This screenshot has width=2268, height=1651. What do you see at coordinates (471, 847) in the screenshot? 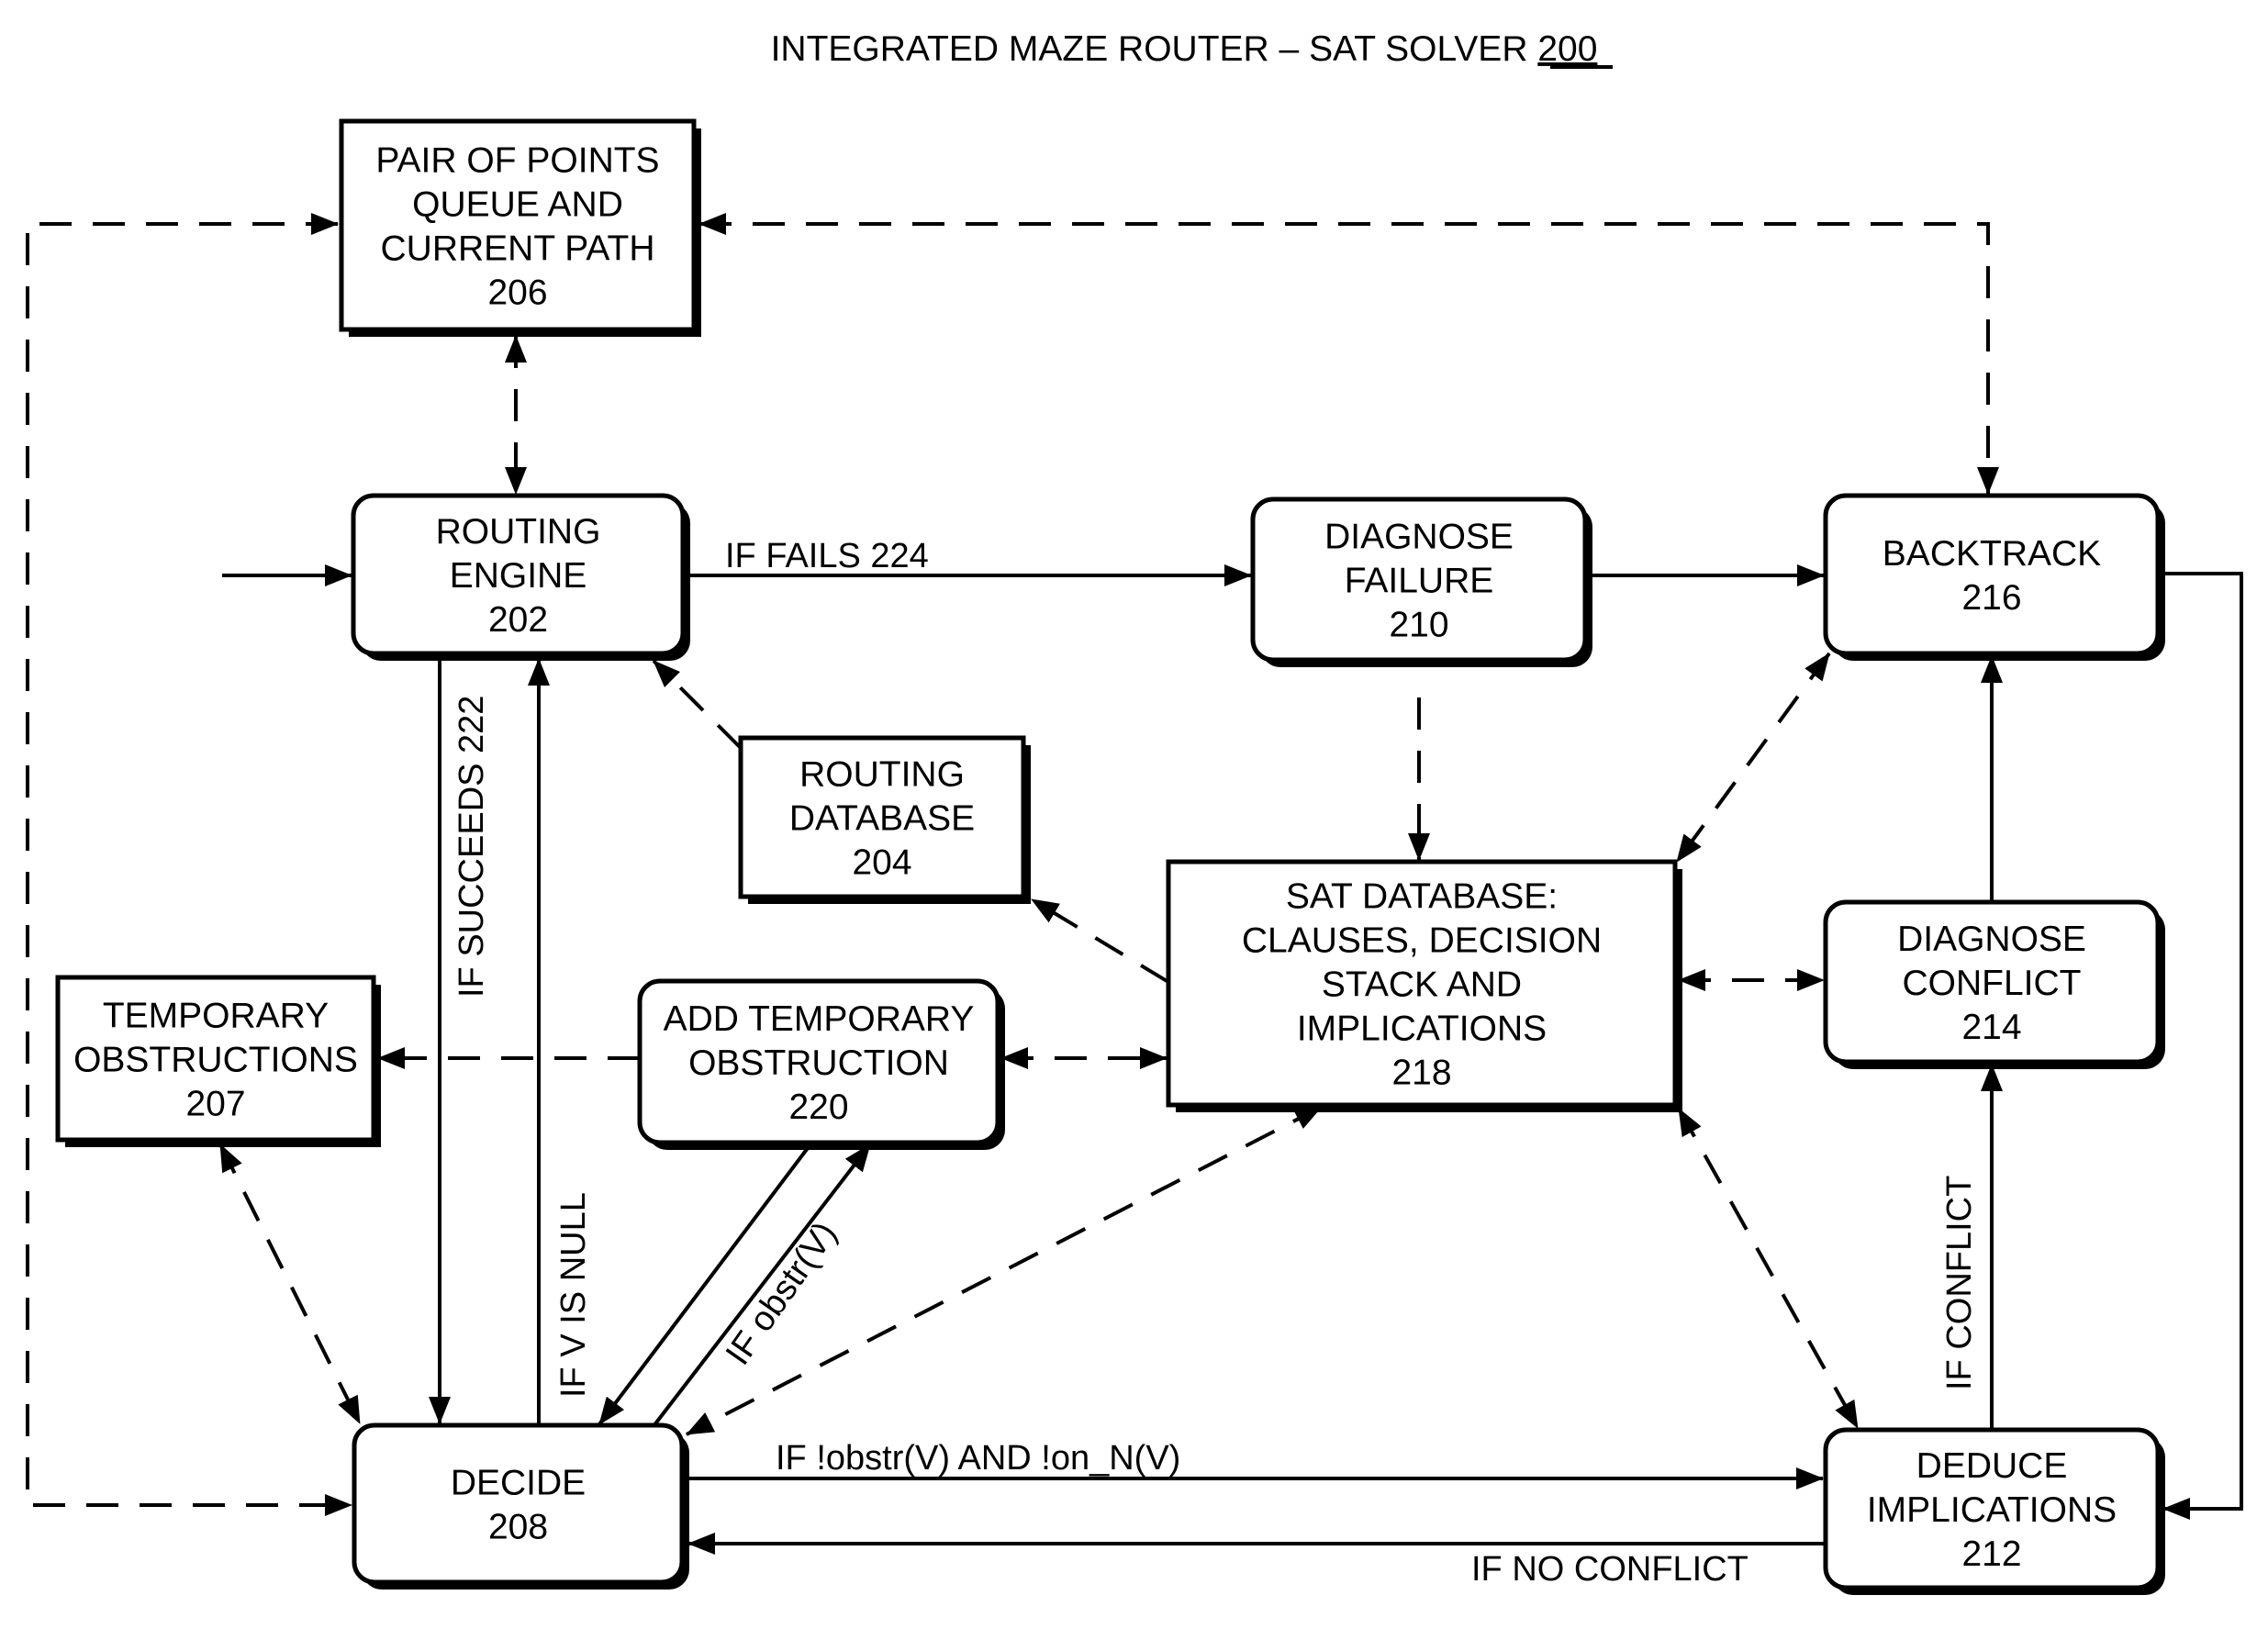
I see `label-if-succeeds: IF SUCCEEDS 222` at bounding box center [471, 847].